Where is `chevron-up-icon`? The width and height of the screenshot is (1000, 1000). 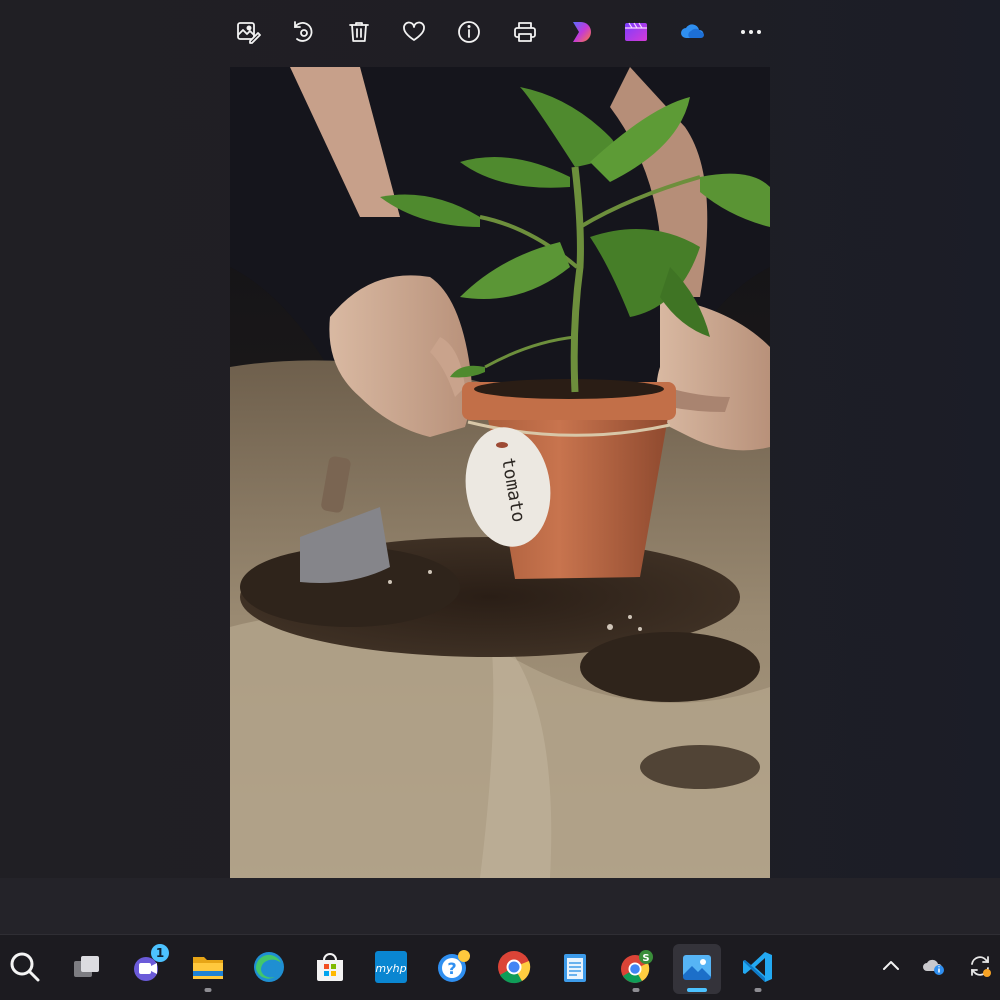 chevron-up-icon is located at coordinates (891, 968).